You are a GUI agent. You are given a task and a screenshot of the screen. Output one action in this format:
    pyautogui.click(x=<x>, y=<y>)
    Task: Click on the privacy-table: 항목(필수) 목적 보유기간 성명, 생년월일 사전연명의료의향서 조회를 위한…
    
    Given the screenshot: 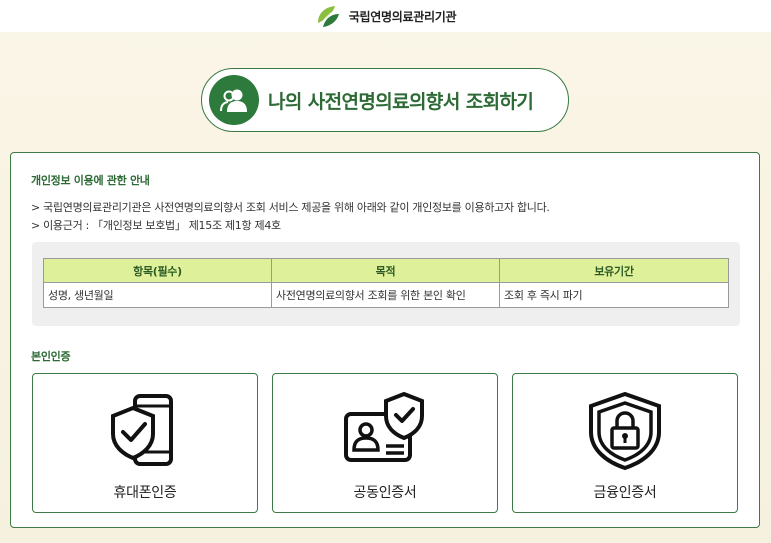 What is the action you would take?
    pyautogui.click(x=386, y=283)
    